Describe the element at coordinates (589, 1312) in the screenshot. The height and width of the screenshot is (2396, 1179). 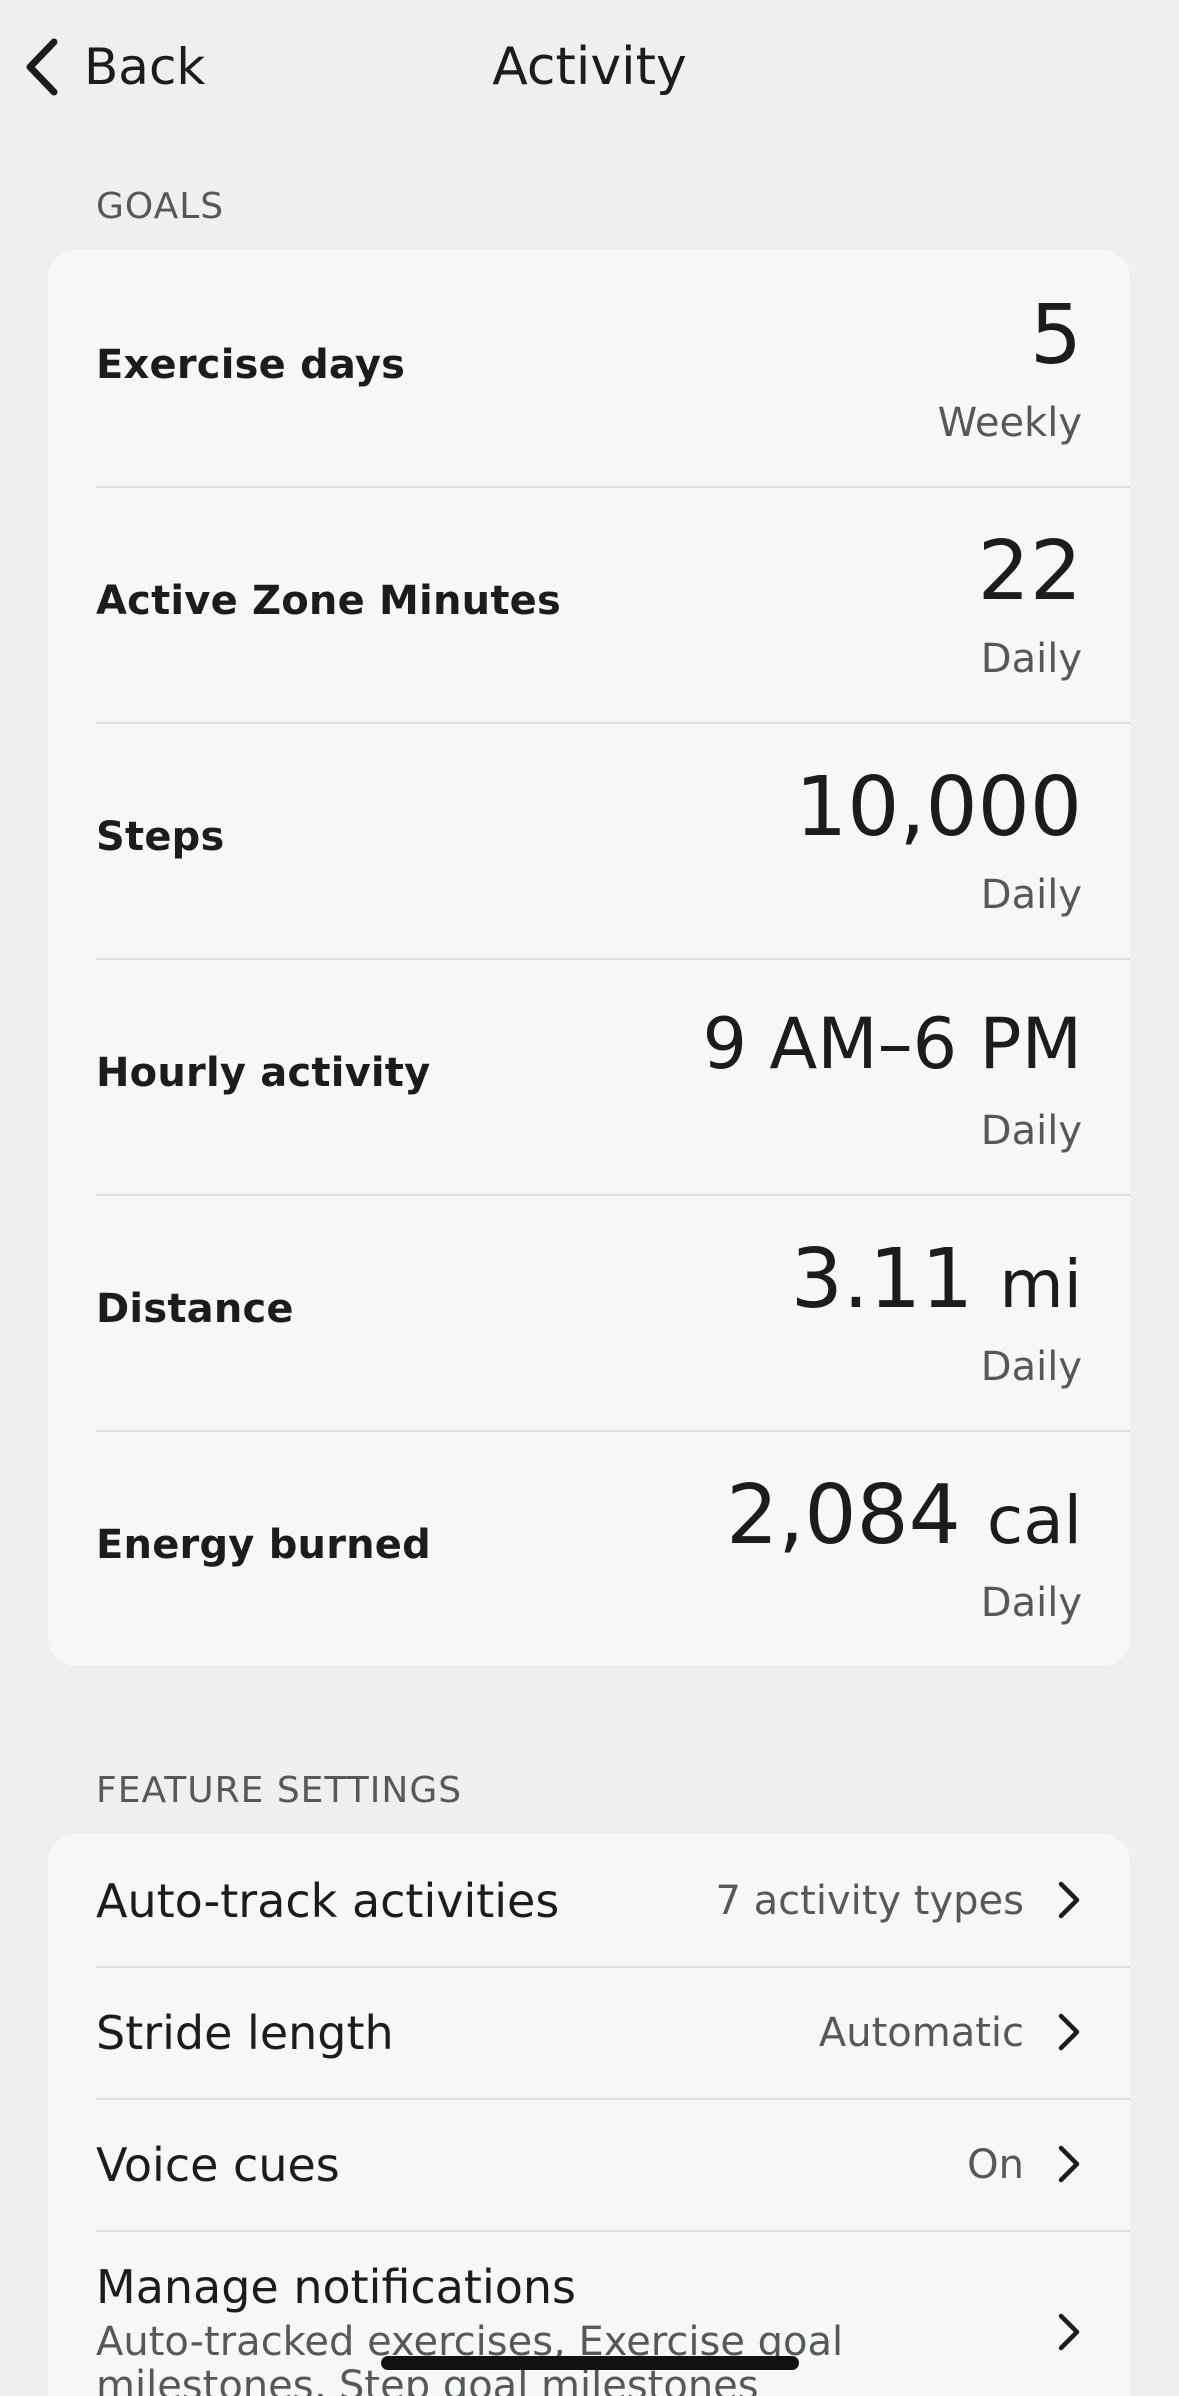
I see `goal-row-distance: Distance 3.11 mi Daily` at that location.